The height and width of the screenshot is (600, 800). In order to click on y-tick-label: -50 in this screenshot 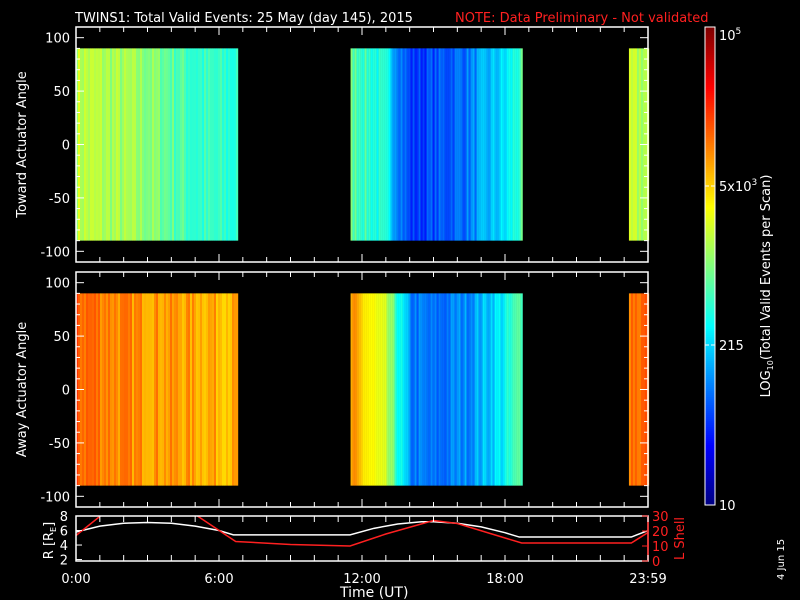, I will do `click(59, 444)`.